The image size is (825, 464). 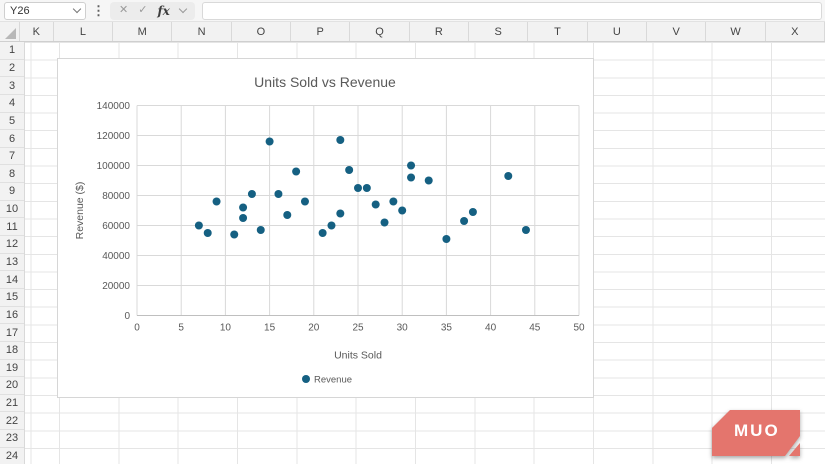 I want to click on column-header-U: U, so click(x=618, y=31).